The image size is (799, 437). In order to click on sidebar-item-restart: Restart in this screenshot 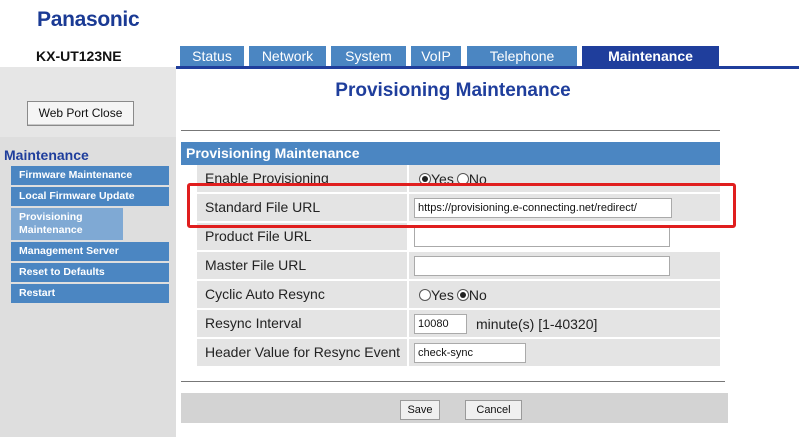, I will do `click(90, 293)`.